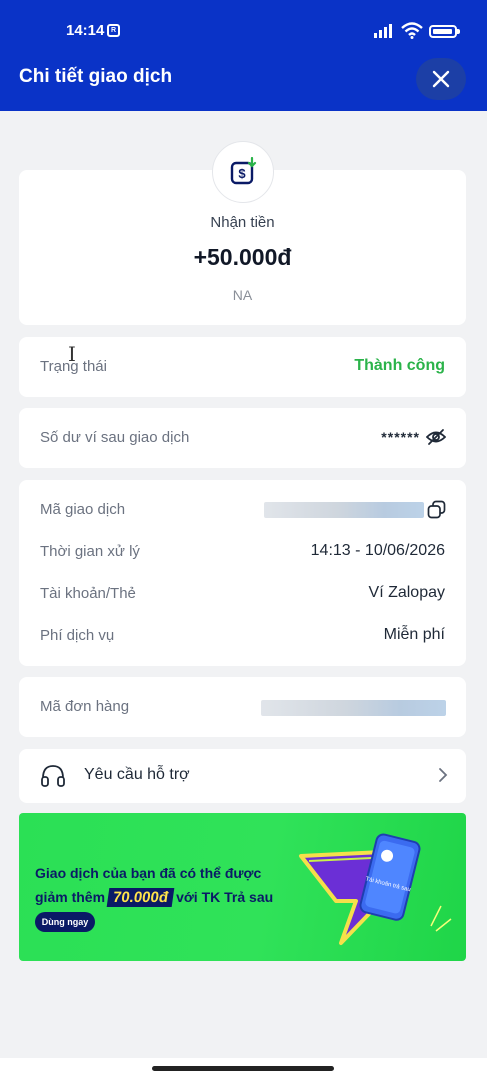 Image resolution: width=487 pixels, height=1080 pixels. What do you see at coordinates (243, 55) in the screenshot?
I see `app-header: 14:14 R Chi tiết giao dịch` at bounding box center [243, 55].